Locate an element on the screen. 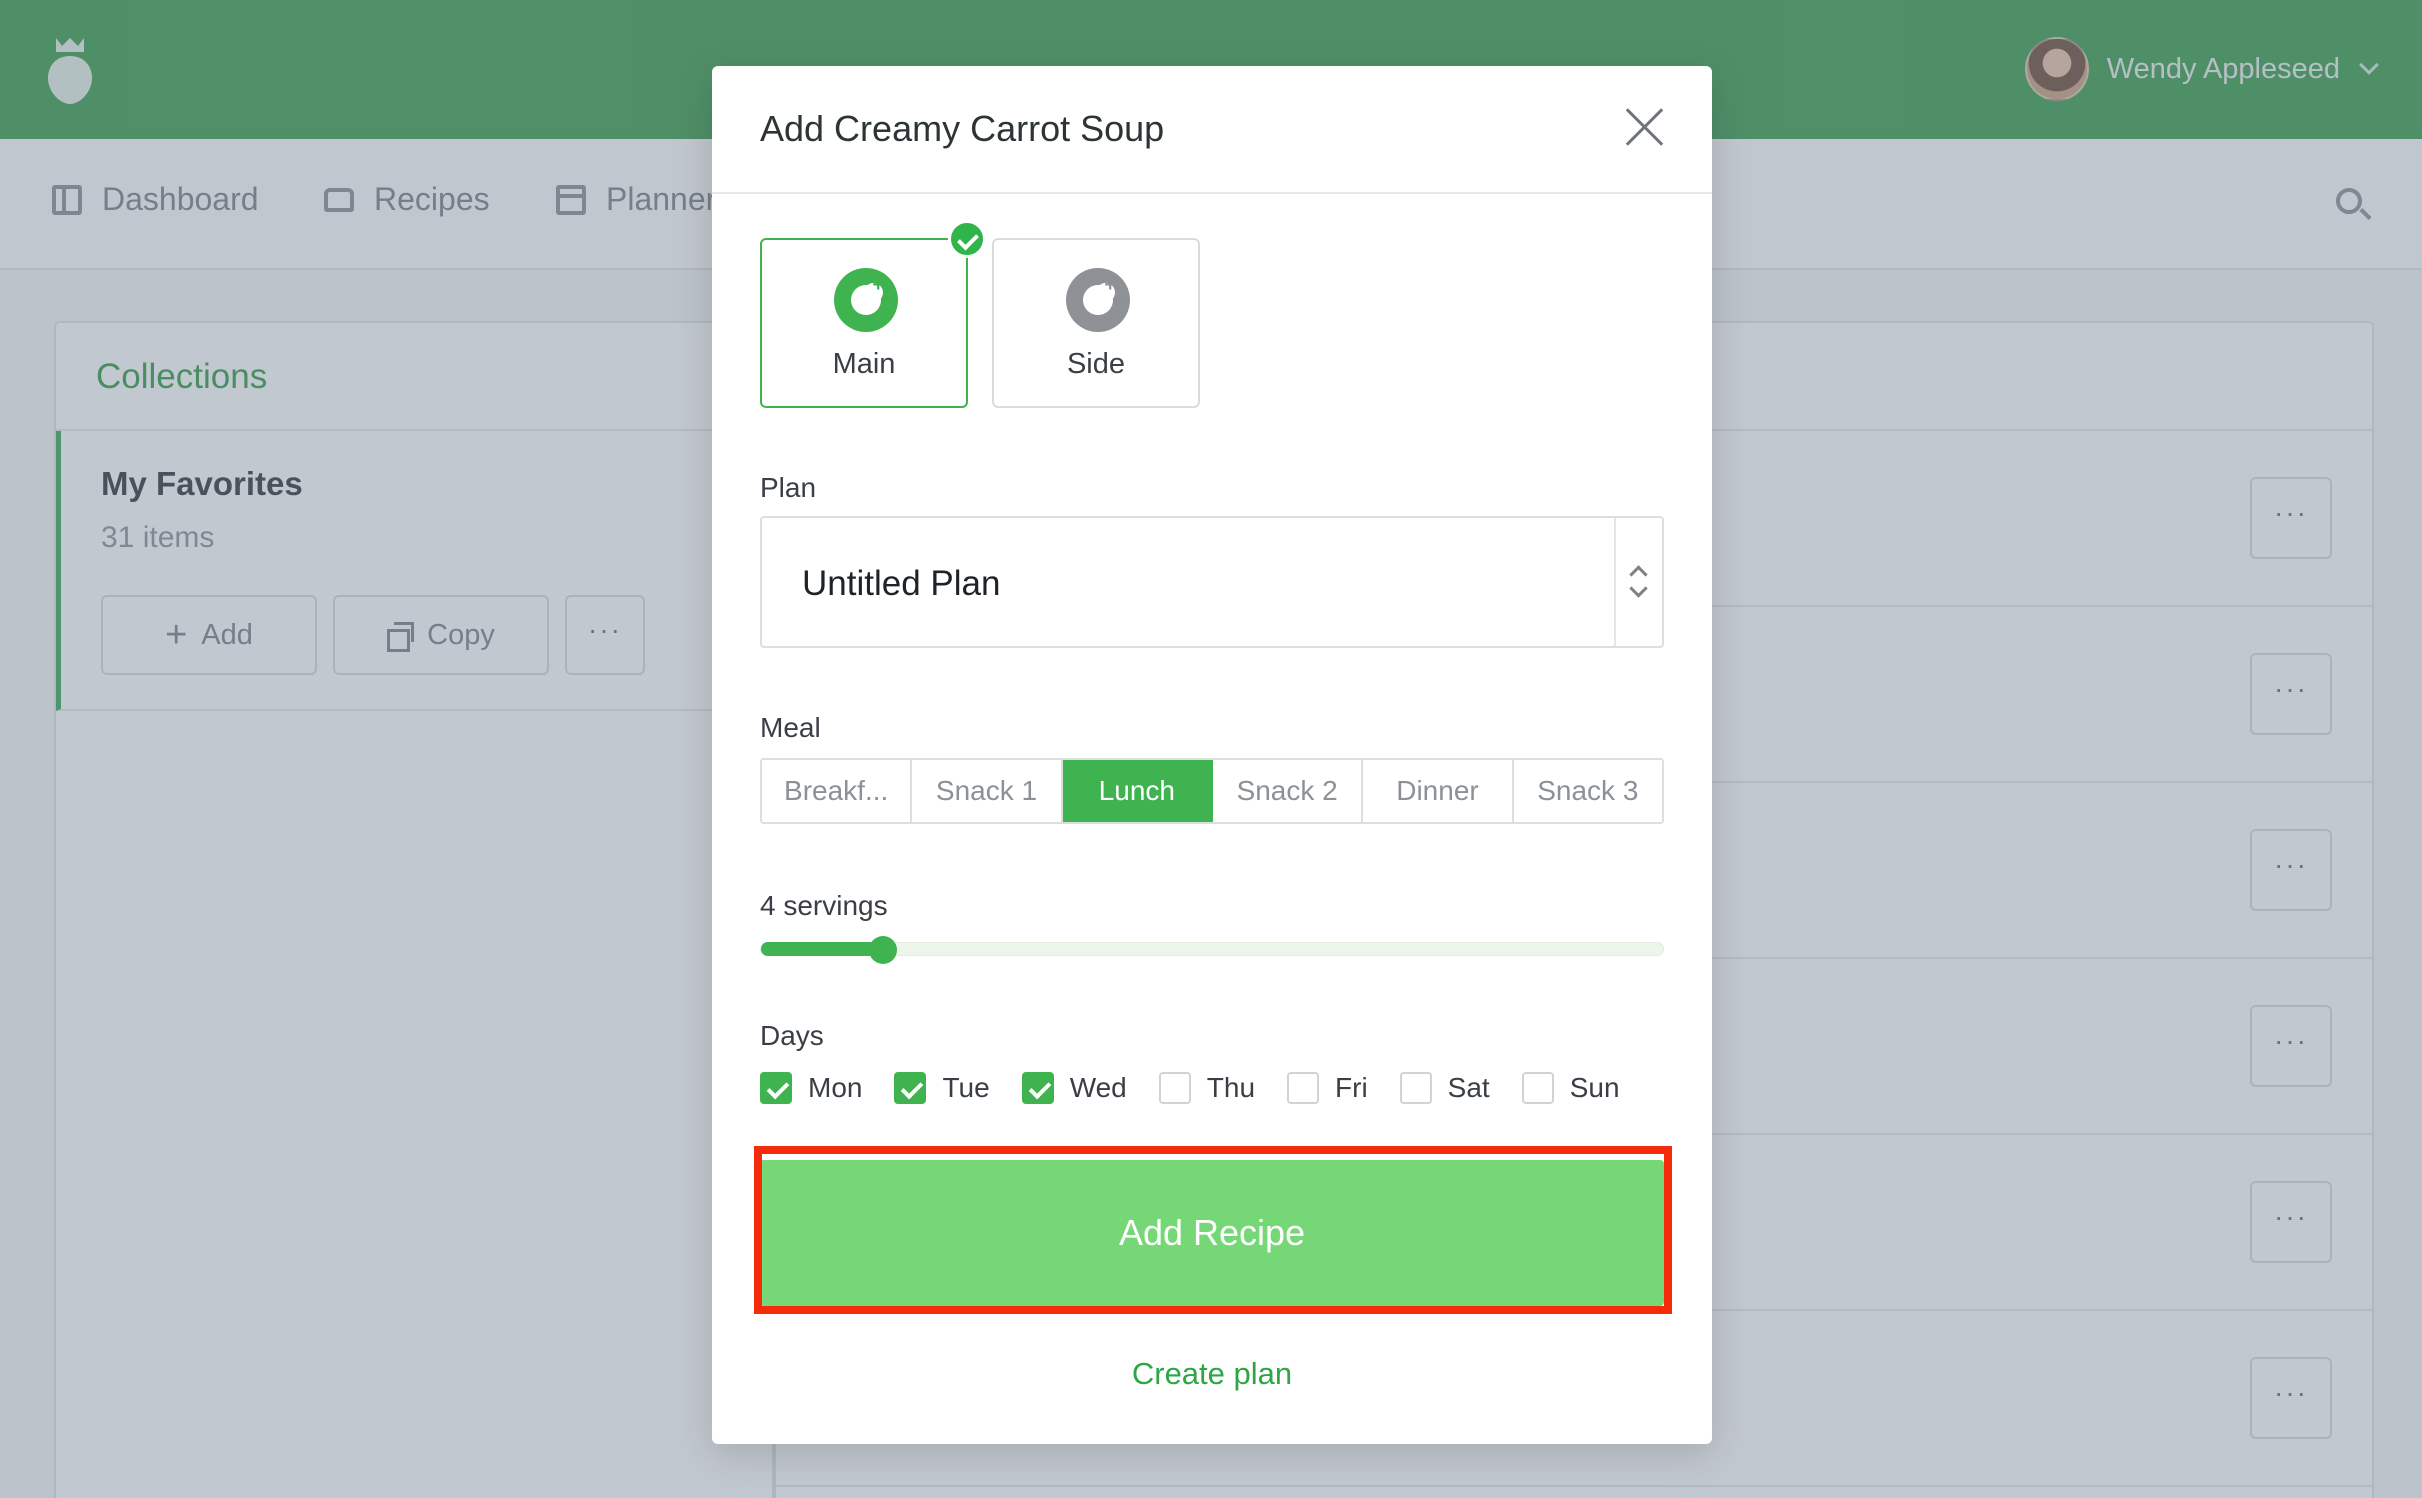 The image size is (2422, 1498). meal-option-snack-2: Snack 2 is located at coordinates (1288, 791).